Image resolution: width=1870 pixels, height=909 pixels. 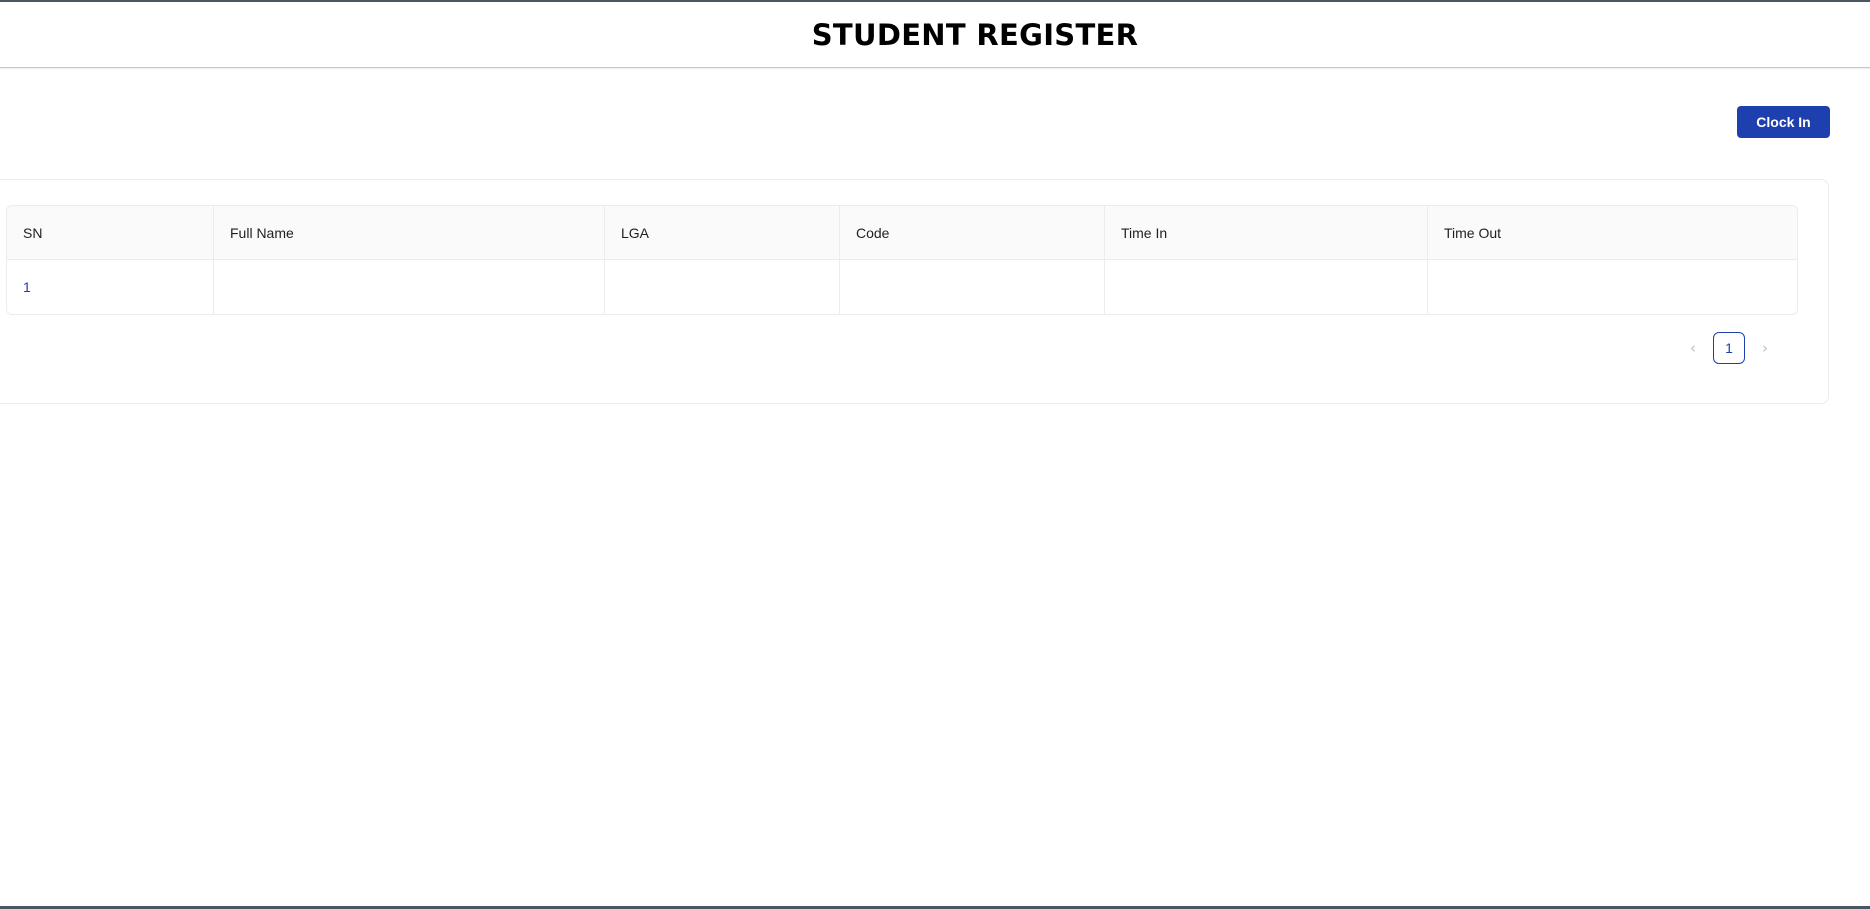 I want to click on page-header: STUDENT REGISTER, so click(x=935, y=35).